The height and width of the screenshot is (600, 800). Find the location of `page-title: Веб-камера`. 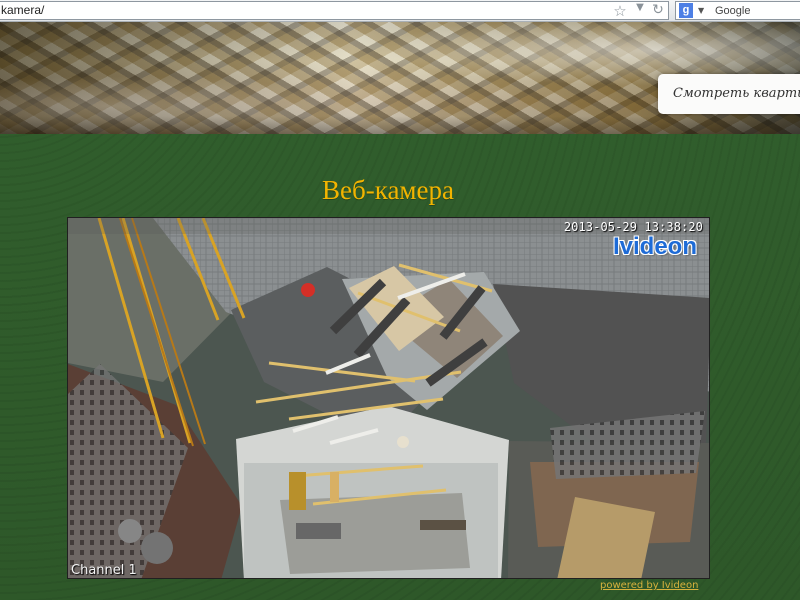

page-title: Веб-камера is located at coordinates (388, 190).